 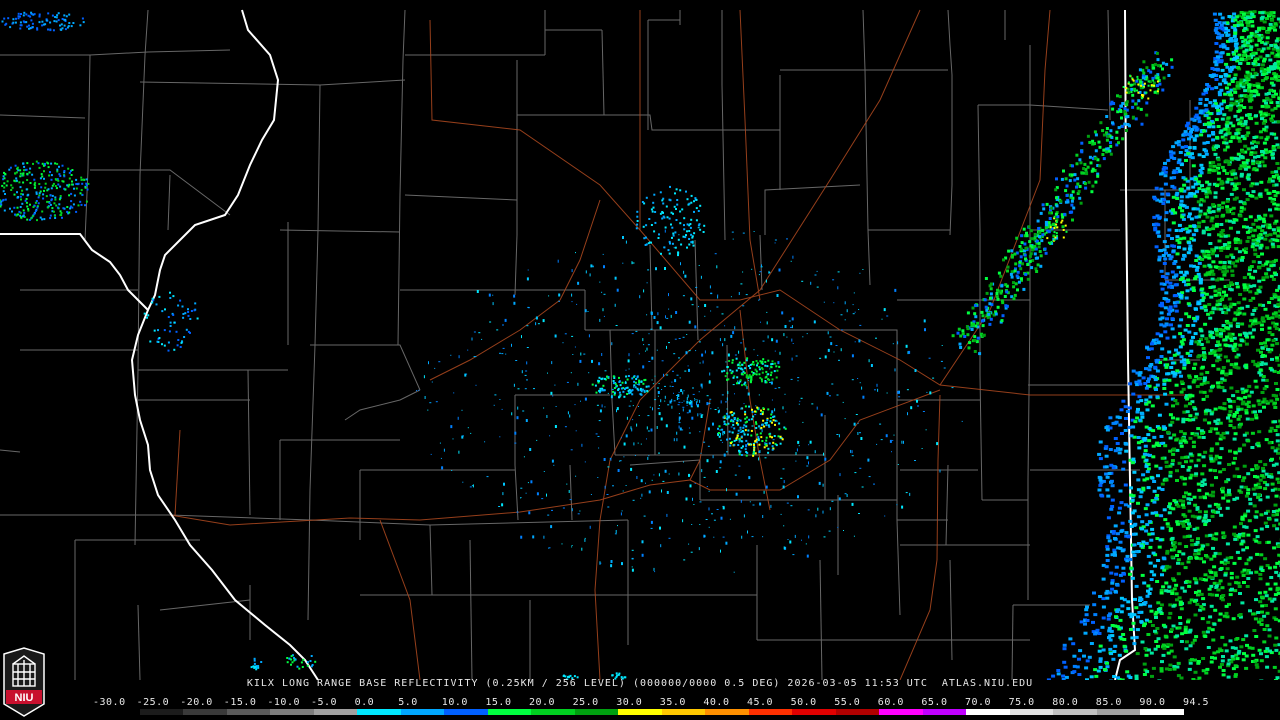 I want to click on niu-logo-text: NIU, so click(x=24, y=698).